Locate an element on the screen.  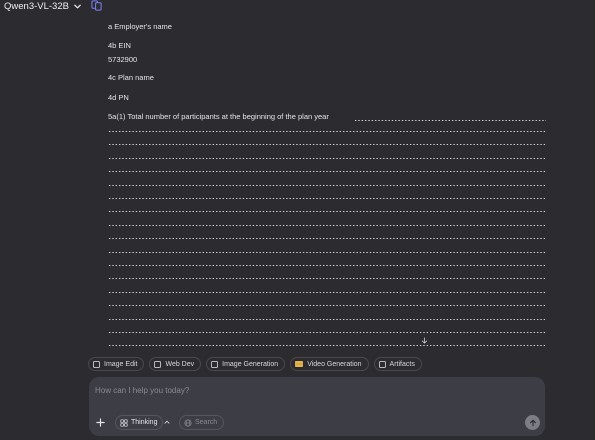
chevron-up-icon is located at coordinates (167, 422).